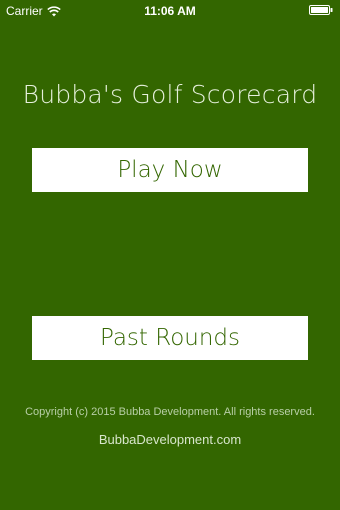  I want to click on play-now-button: Play Now, so click(170, 170).